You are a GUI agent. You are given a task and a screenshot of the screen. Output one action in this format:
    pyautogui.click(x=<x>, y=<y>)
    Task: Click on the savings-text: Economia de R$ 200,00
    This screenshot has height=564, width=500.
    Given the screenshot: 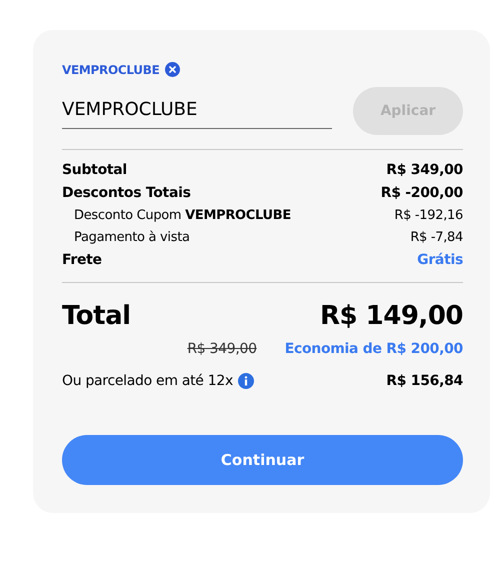 What is the action you would take?
    pyautogui.click(x=373, y=349)
    